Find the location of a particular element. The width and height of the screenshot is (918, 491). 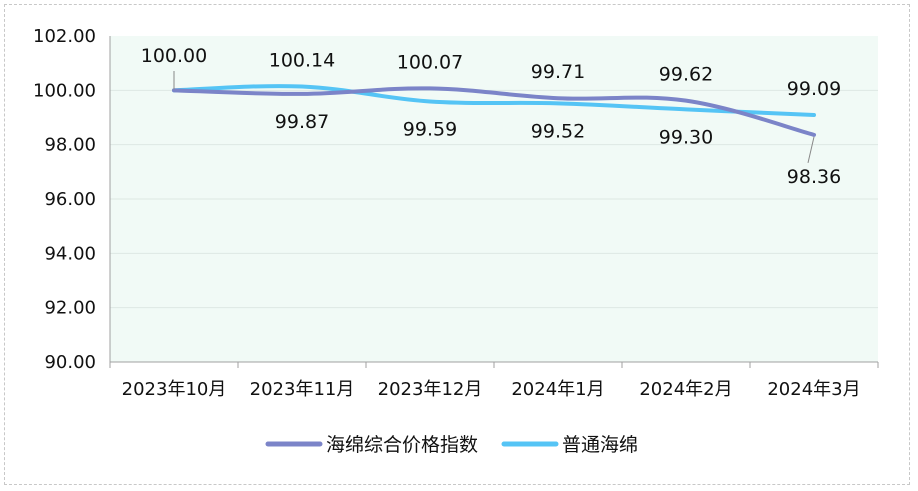

data-label: 99.62 is located at coordinates (686, 75).